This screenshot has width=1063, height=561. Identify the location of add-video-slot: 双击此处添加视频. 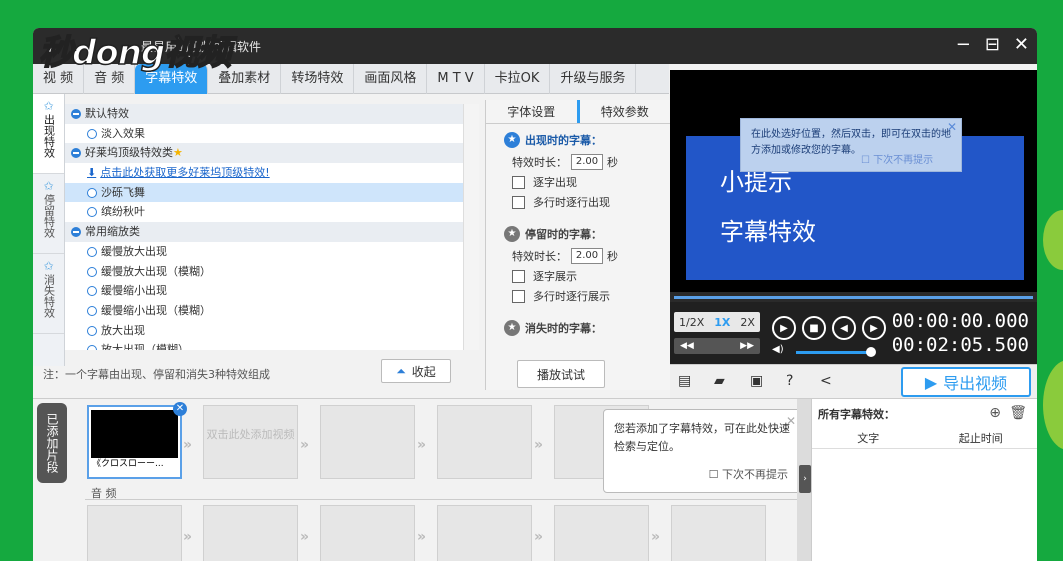
(250, 442).